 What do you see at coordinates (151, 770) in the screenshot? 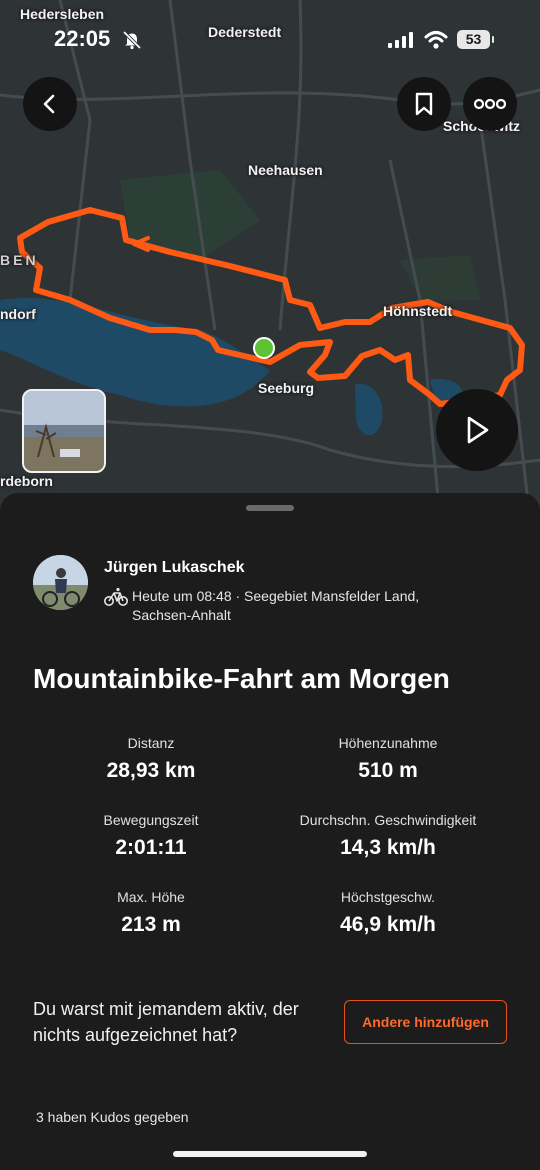
I see `stat-value: 28,93 km` at bounding box center [151, 770].